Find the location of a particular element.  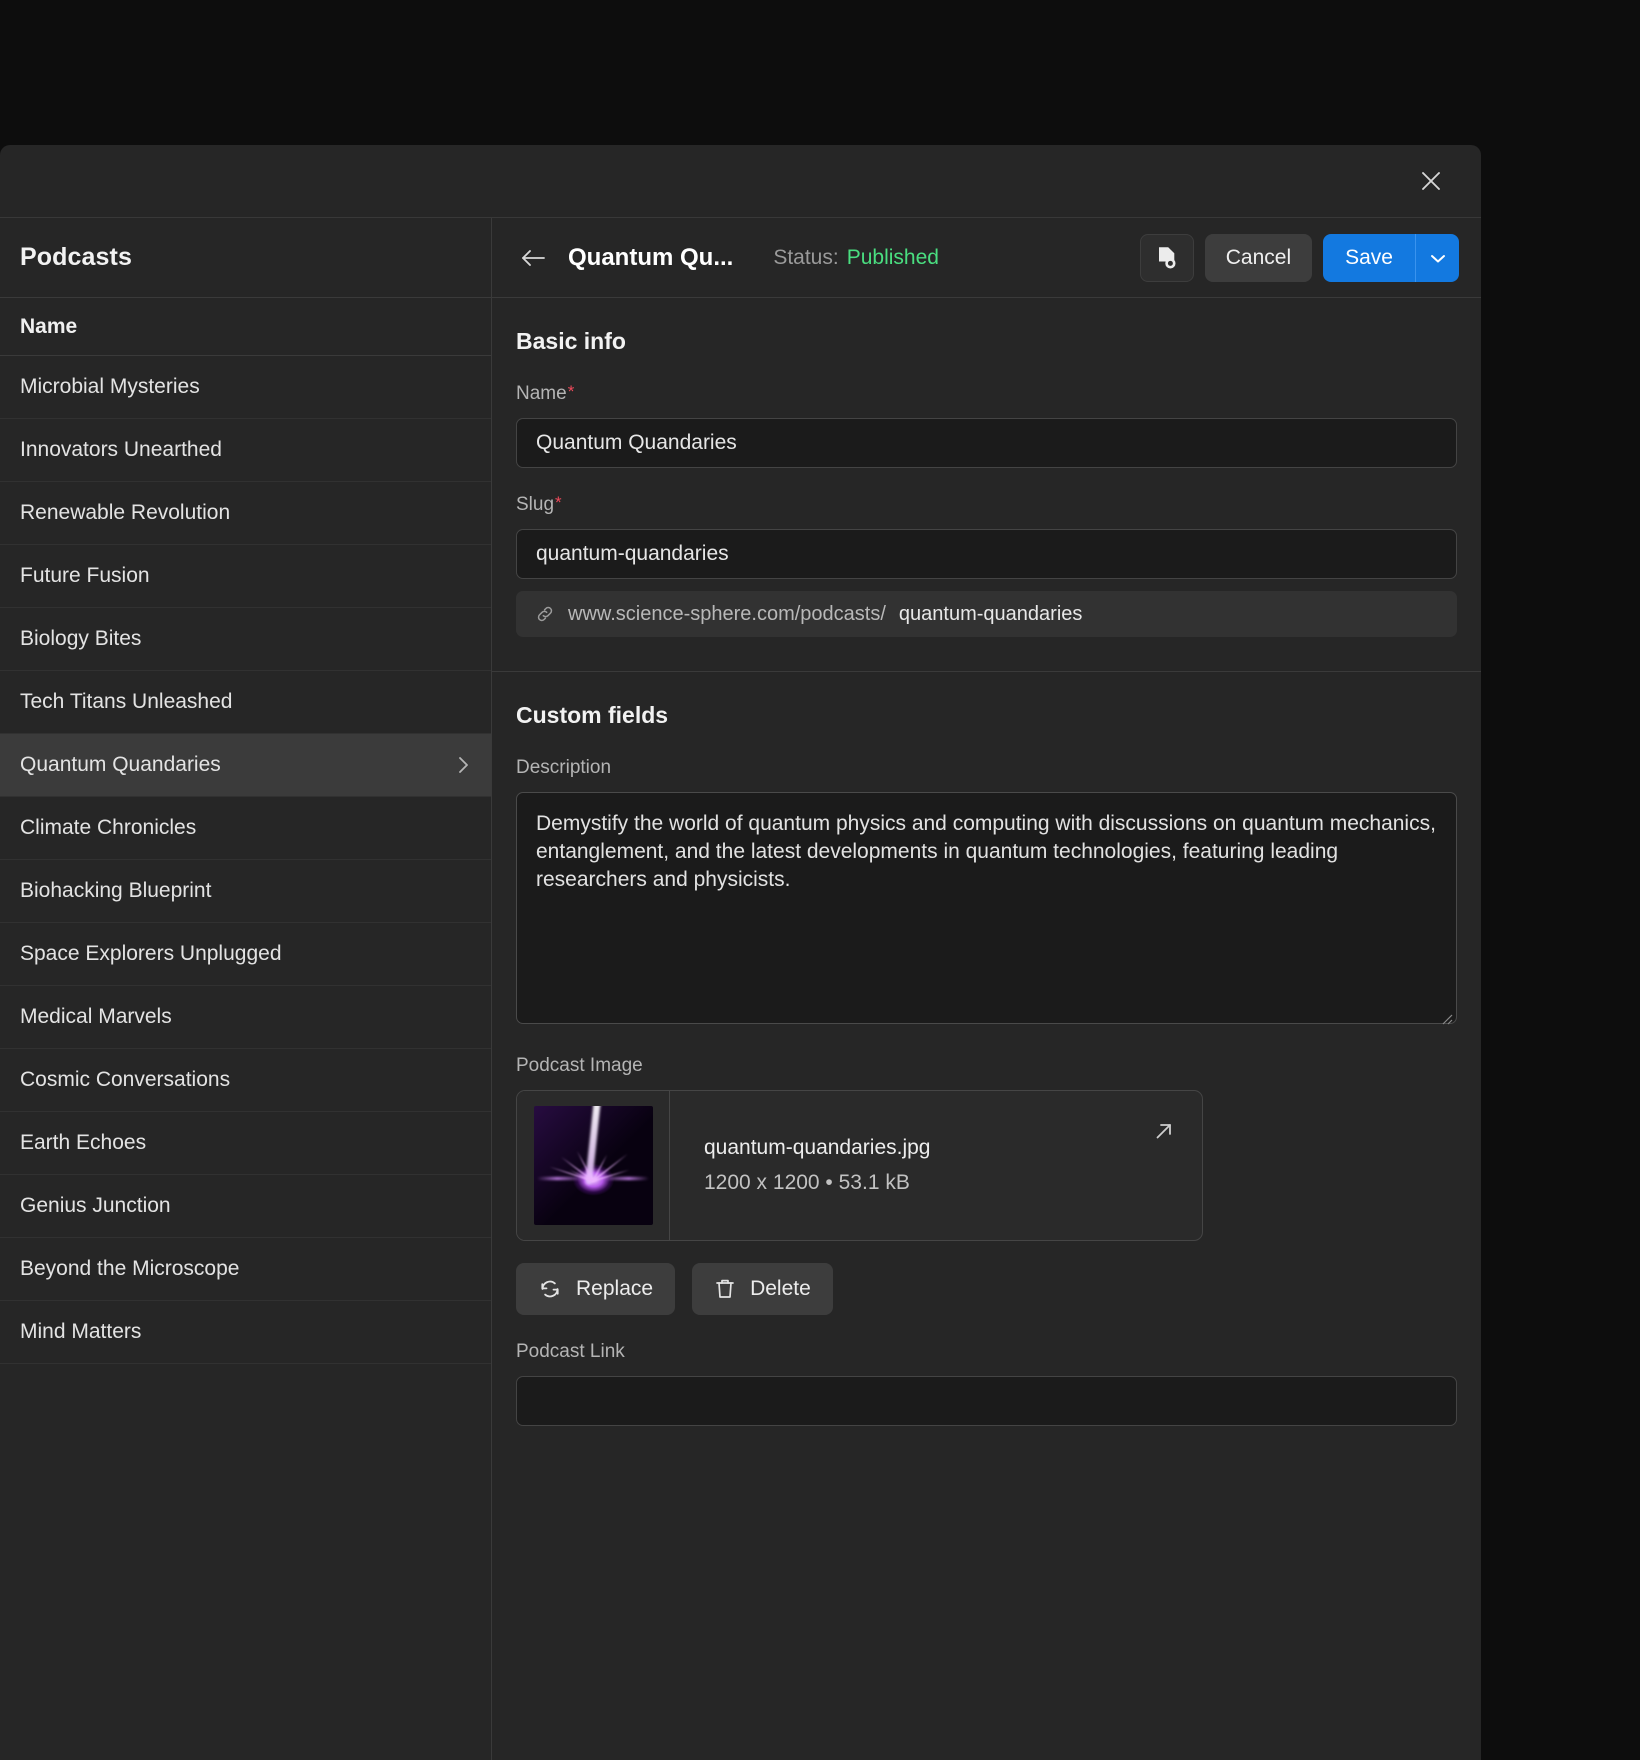

list-item: Future Fusion is located at coordinates (245, 576).